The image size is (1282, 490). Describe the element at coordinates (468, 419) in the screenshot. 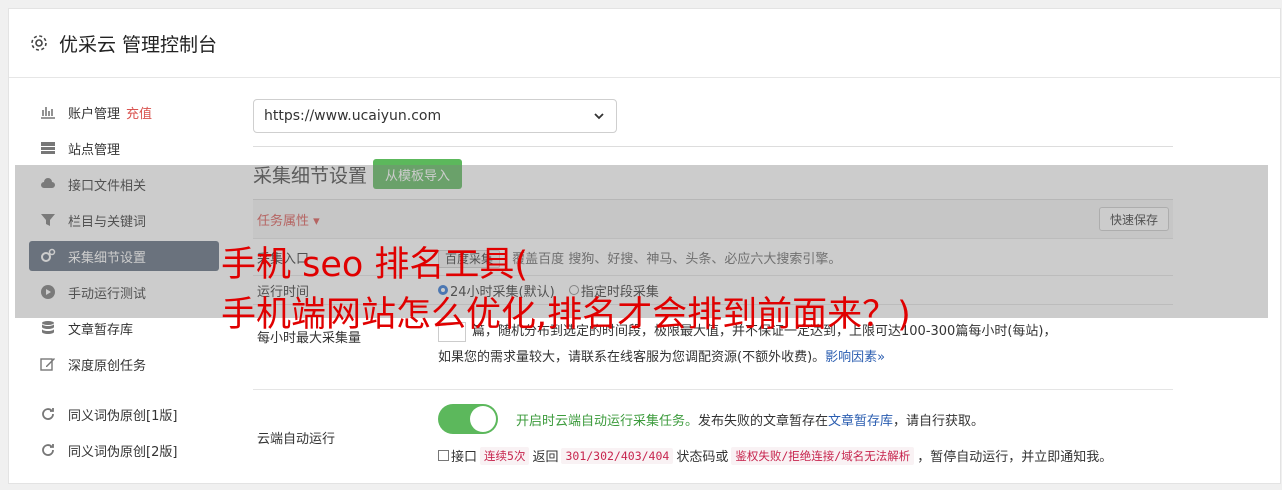

I see `cloud-auto-toggle` at that location.